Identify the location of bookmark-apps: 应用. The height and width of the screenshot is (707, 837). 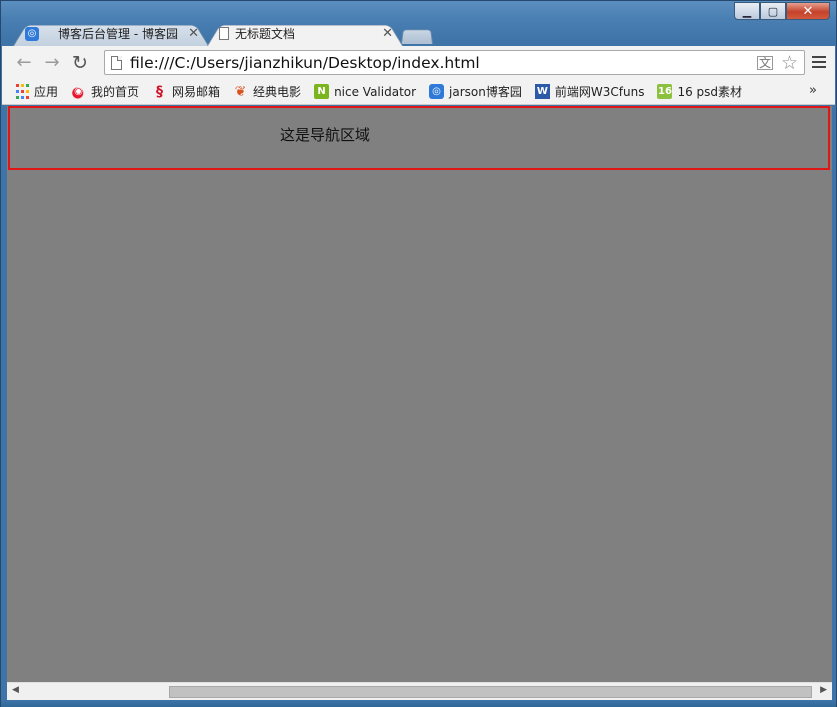
(37, 91).